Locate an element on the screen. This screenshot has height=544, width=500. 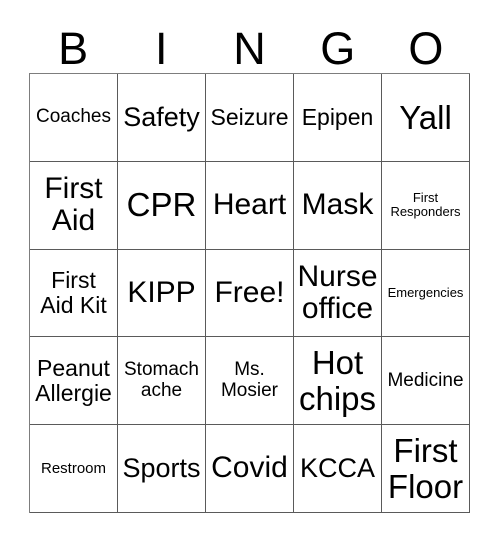
bingo-cell-label: Emergencies is located at coordinates (425, 292).